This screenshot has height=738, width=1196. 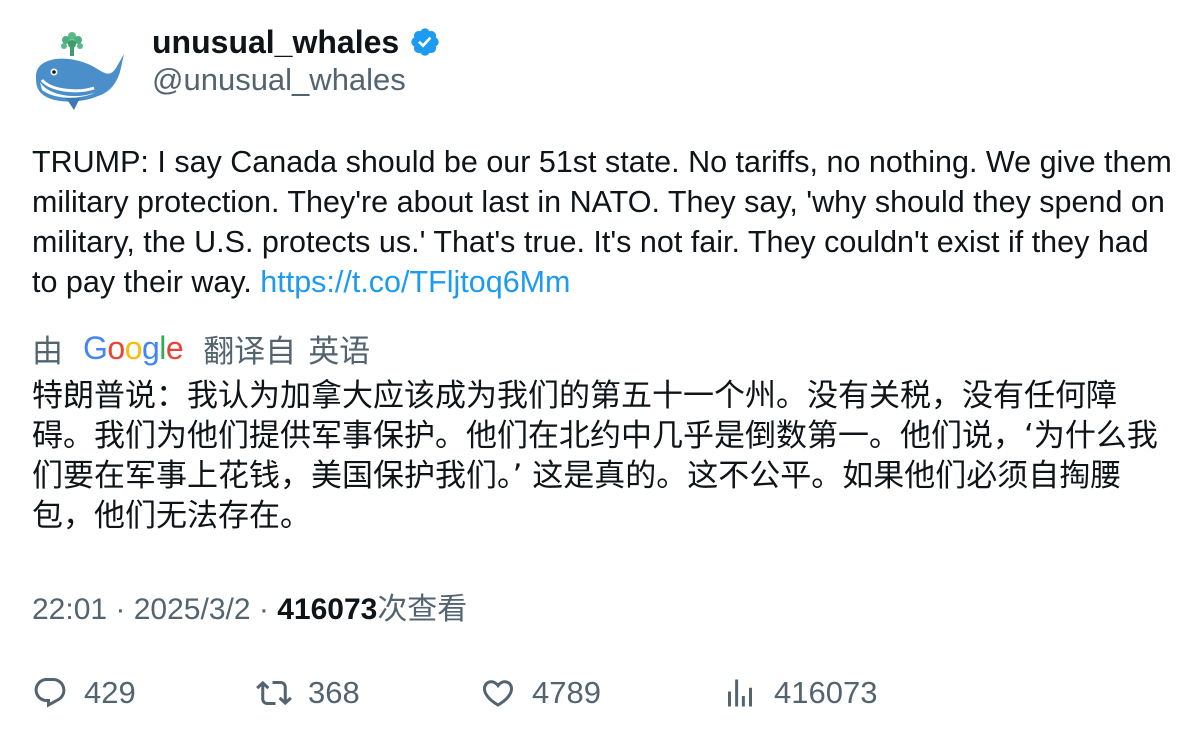 I want to click on tweet-meta: 22:01 · 2025/3/2 · 416073次查看, so click(x=249, y=606).